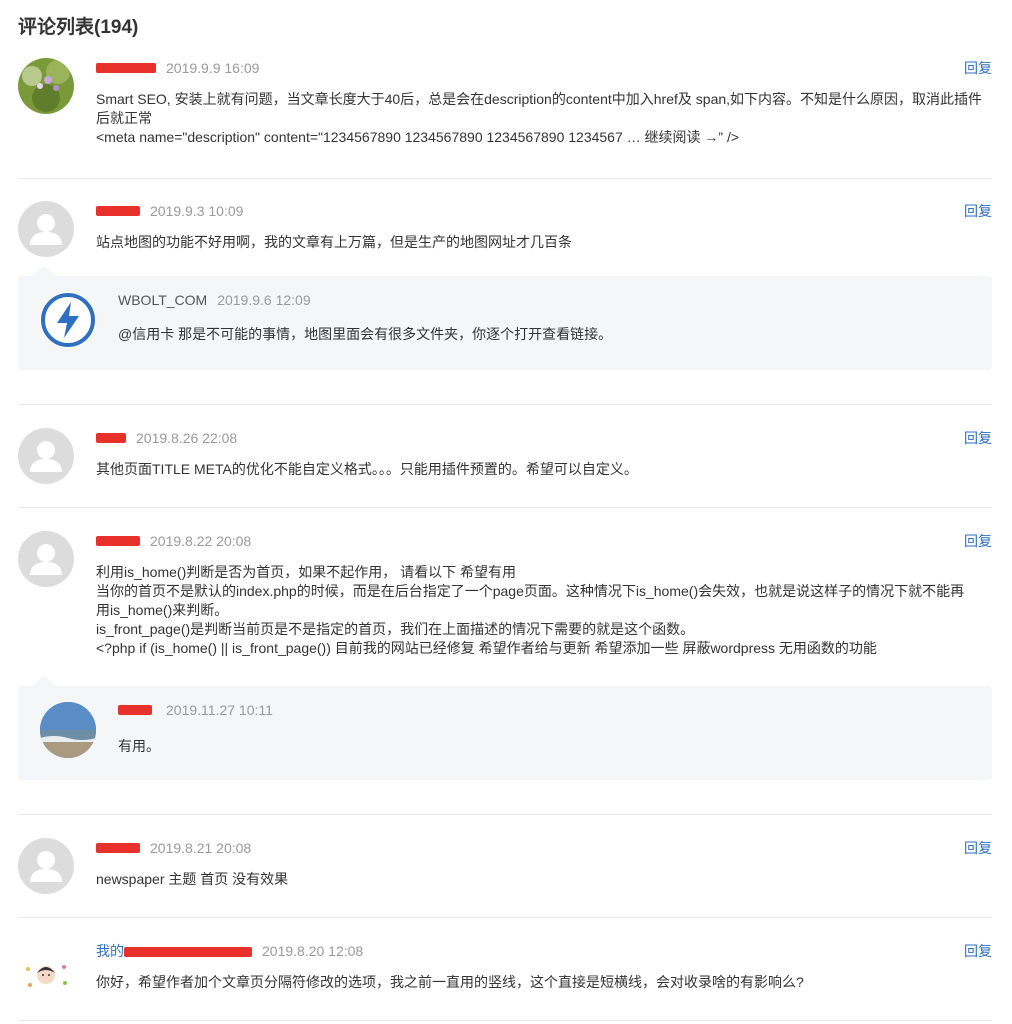 This screenshot has width=1012, height=1024. What do you see at coordinates (365, 334) in the screenshot?
I see `reply-text: @信用卡 那是不可能的事情，地图里面会有很多文件夹，你逐个打开查看链接。` at bounding box center [365, 334].